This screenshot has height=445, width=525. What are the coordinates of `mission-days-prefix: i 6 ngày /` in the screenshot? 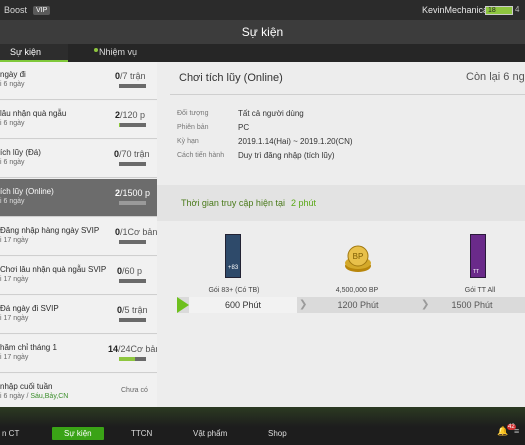 It's located at (15, 396).